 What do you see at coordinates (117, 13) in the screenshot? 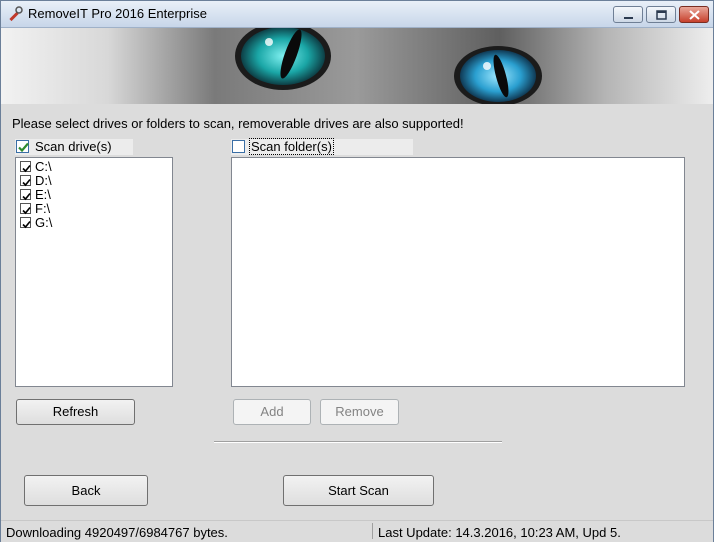
I see `window-title: RemoveIT Pro 2016 Enterprise` at bounding box center [117, 13].